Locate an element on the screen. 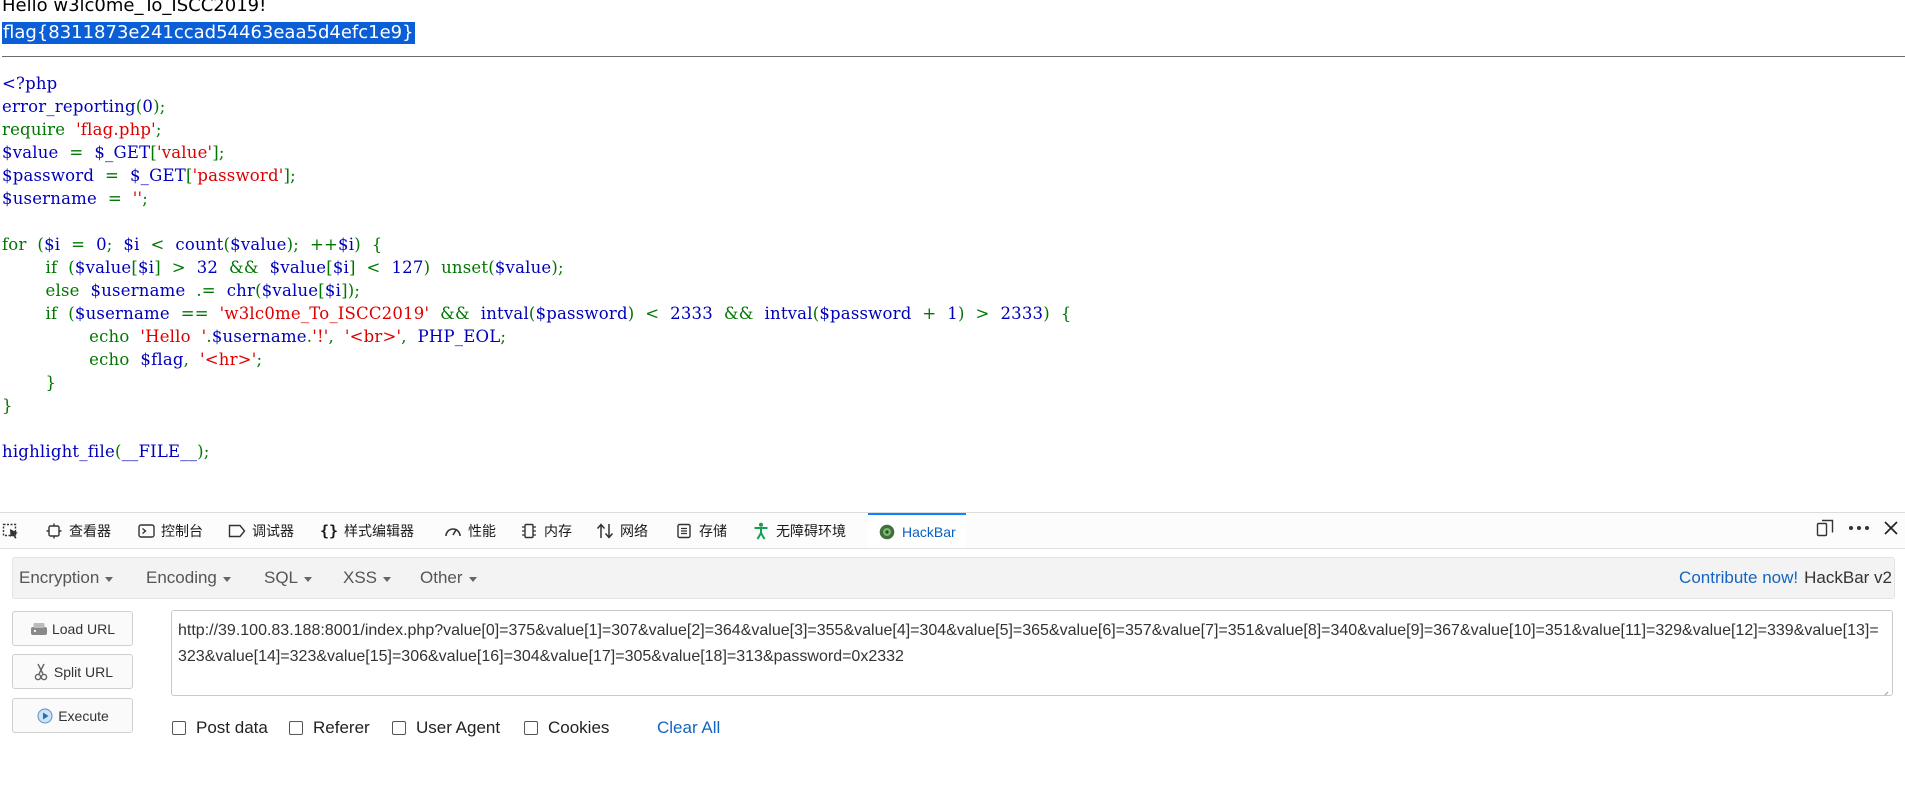  code-token: ( is located at coordinates (118, 451).